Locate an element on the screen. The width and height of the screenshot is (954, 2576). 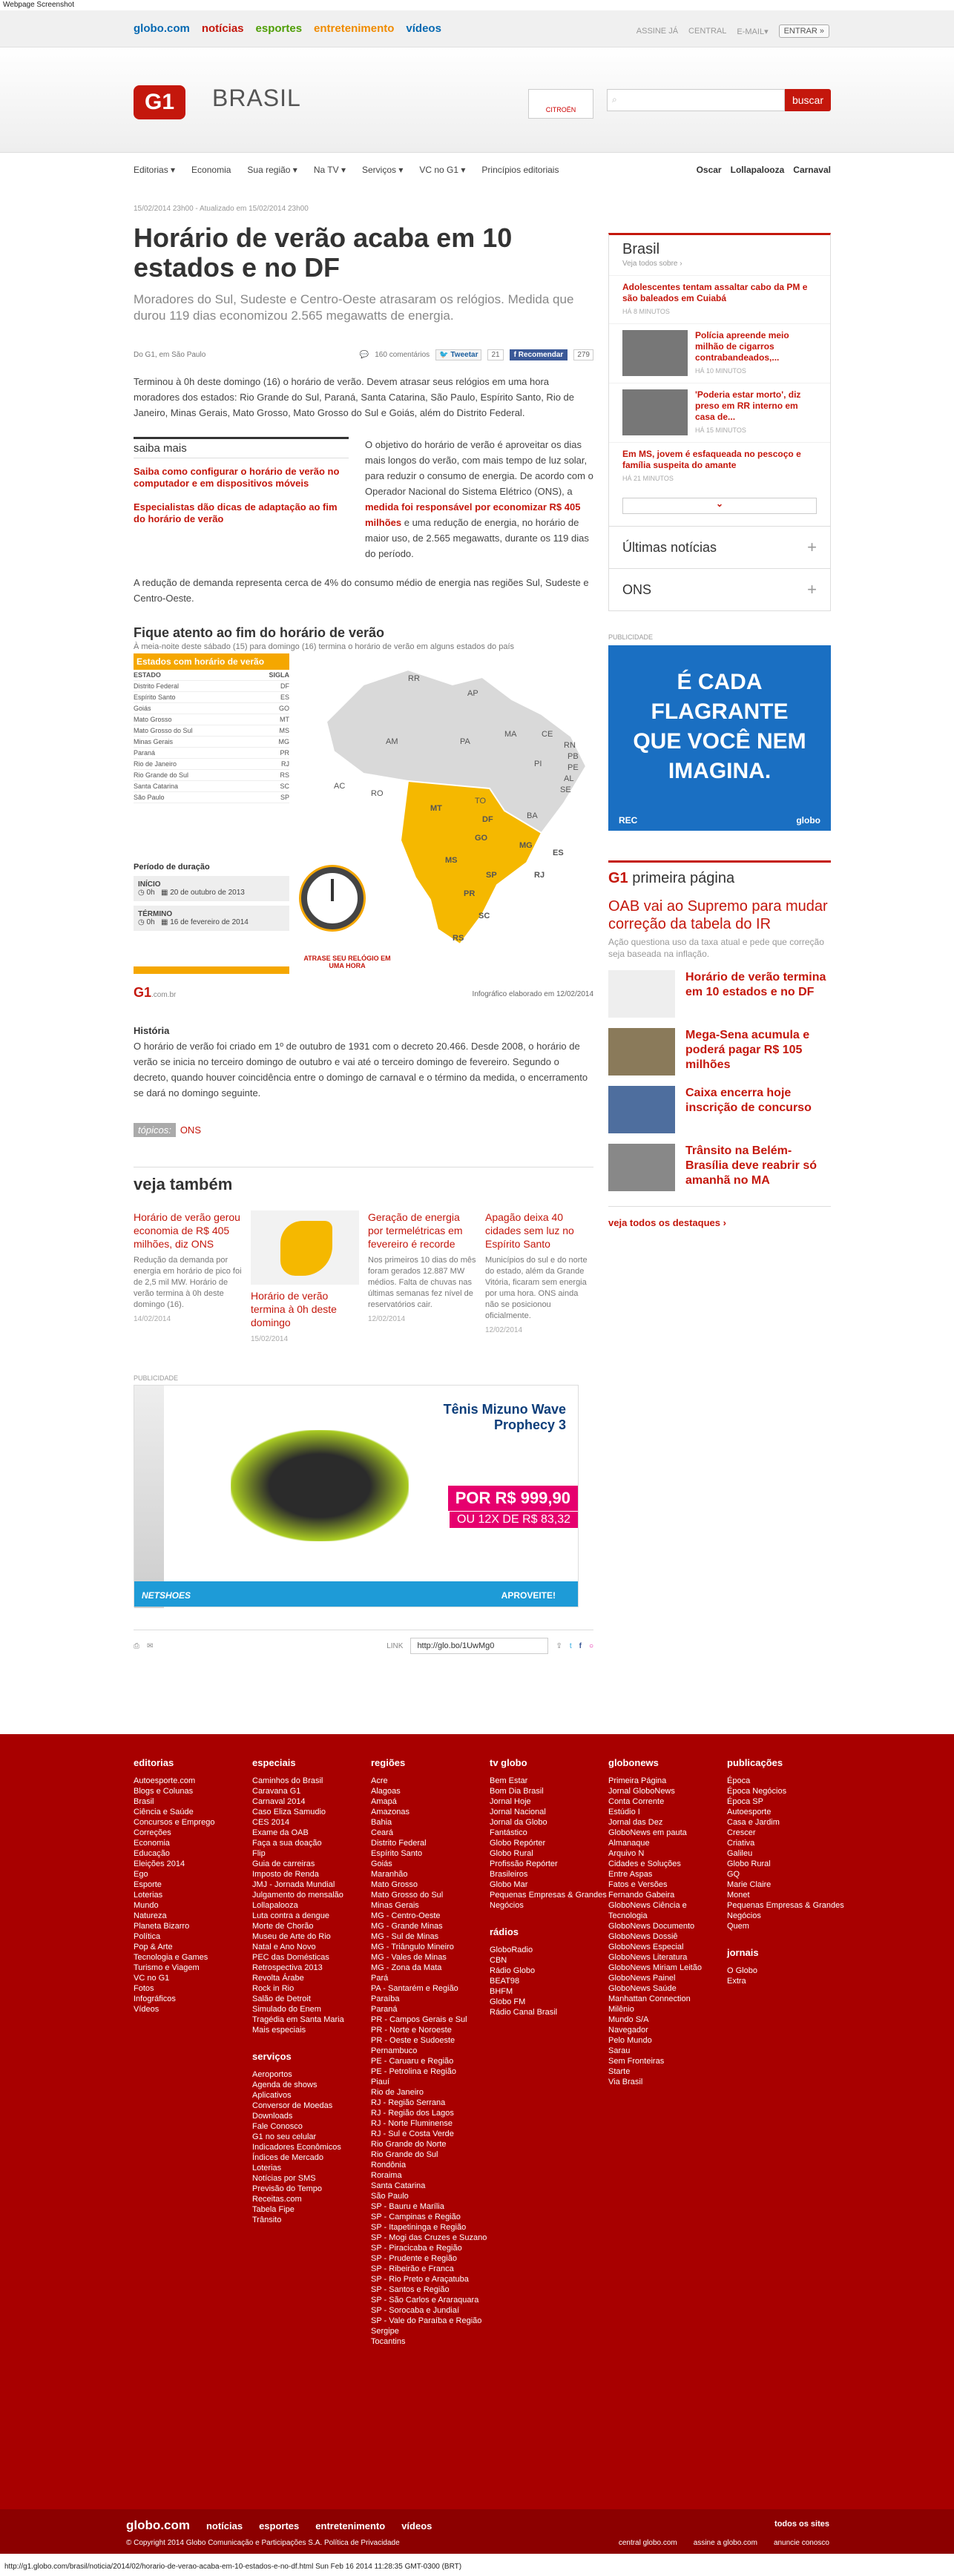
footer-link: Milênio is located at coordinates (667, 2010).